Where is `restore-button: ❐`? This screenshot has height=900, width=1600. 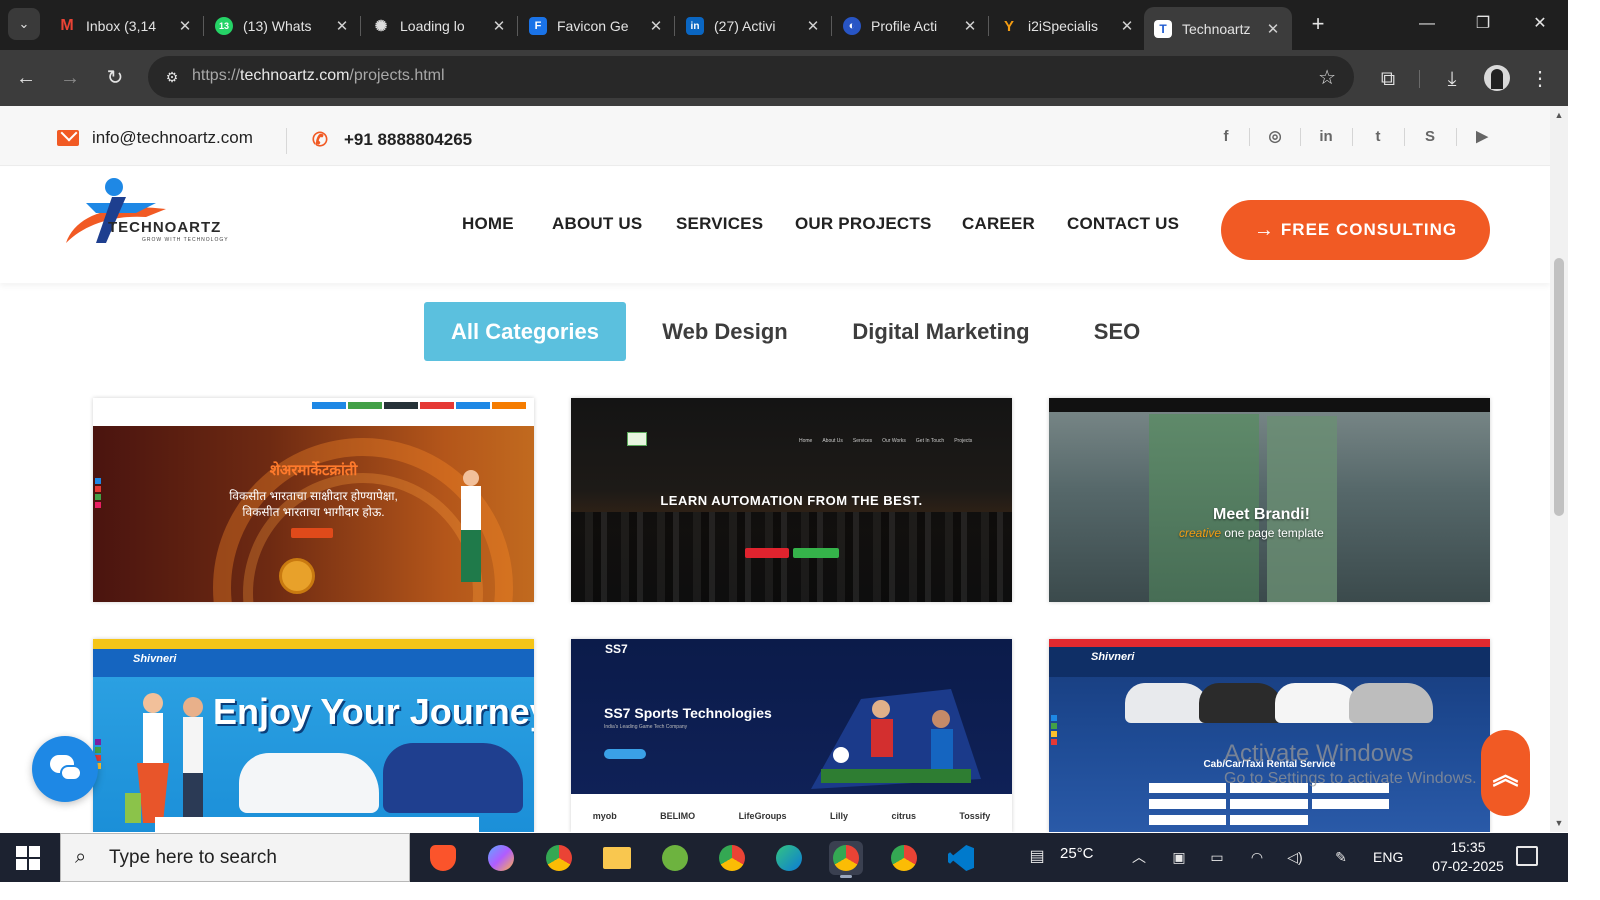
restore-button: ❐ is located at coordinates (1483, 24).